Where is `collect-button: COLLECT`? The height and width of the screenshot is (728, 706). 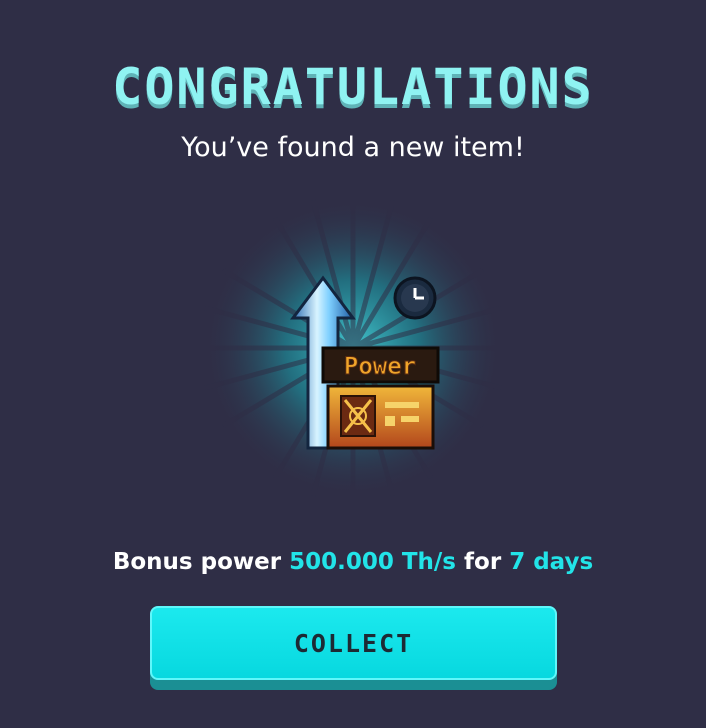 collect-button: COLLECT is located at coordinates (353, 643).